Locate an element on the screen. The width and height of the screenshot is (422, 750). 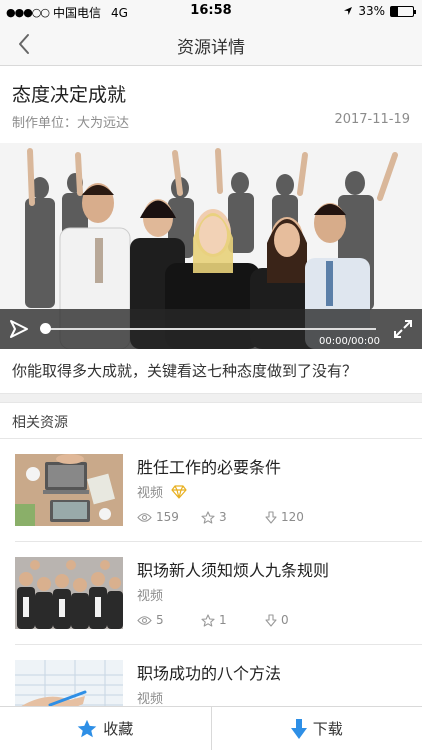
resource-producer: 制作单位：大为远达 is located at coordinates (71, 123).